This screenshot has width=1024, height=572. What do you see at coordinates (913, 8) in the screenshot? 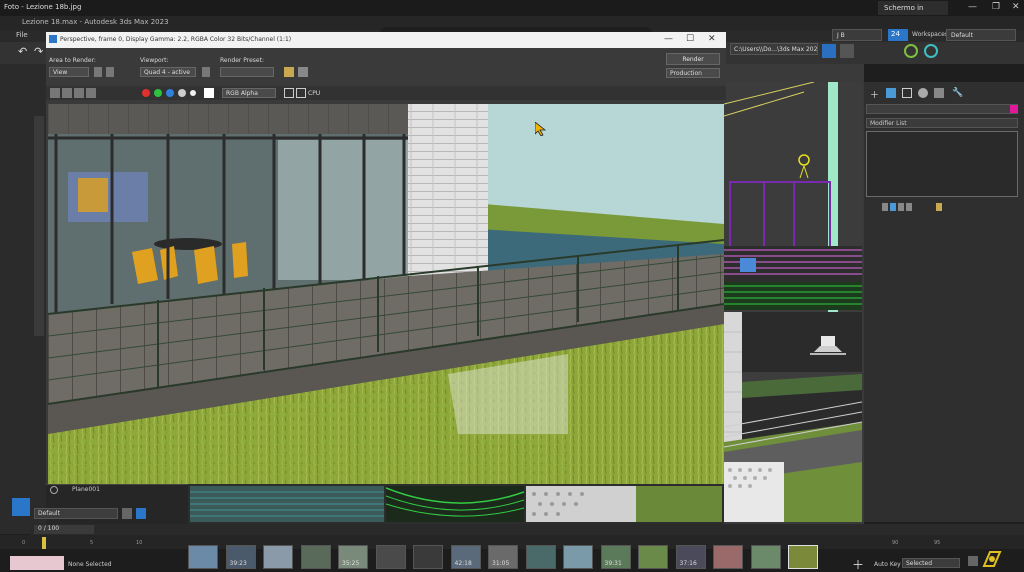
I see `screen-mode-button: Schermo in` at bounding box center [913, 8].